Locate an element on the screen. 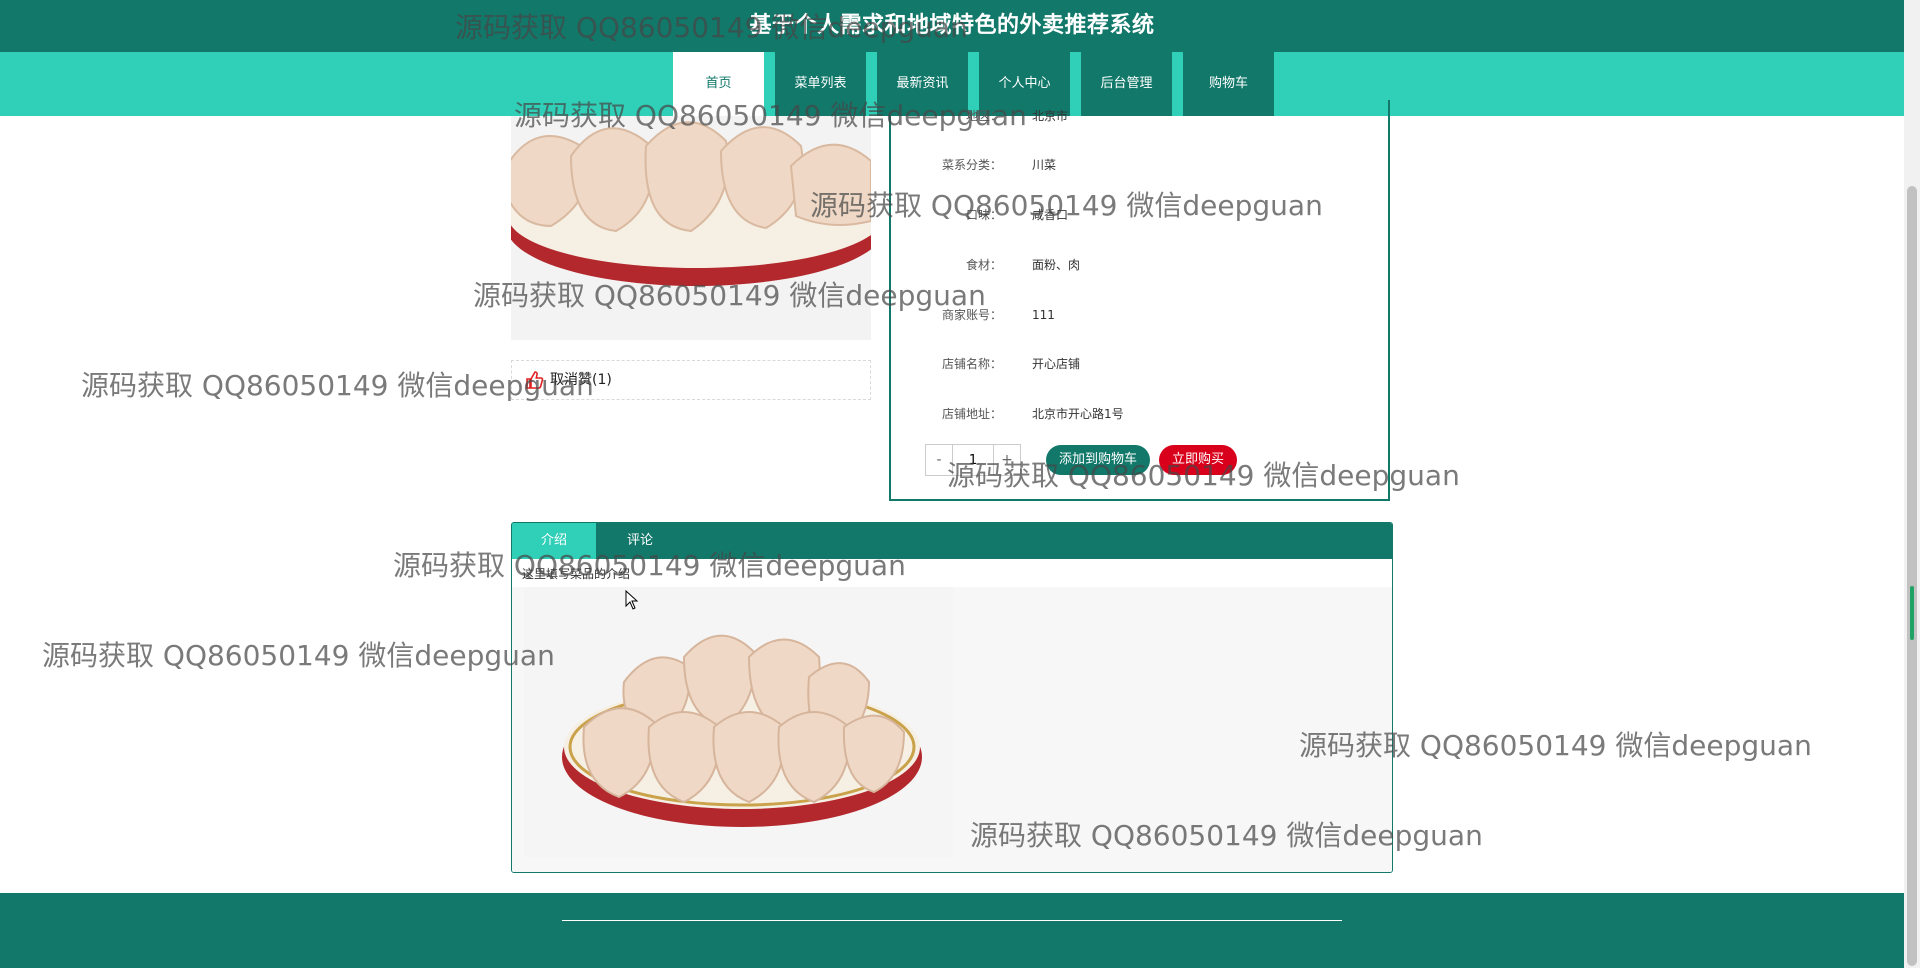  like-toggle: 取消赞(1) is located at coordinates (691, 380).